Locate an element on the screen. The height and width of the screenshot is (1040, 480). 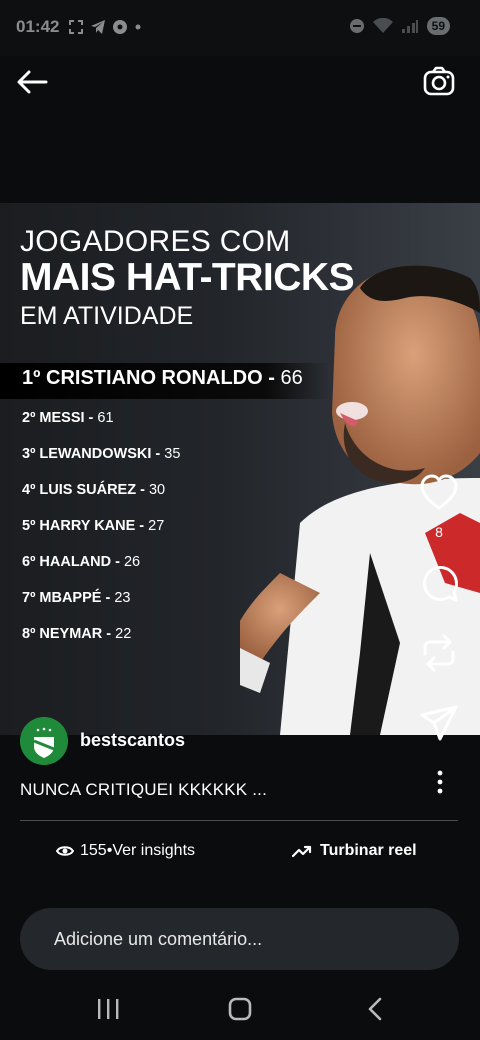
ranking-row: 4º LUIS SUÁREZ - 30 is located at coordinates (93, 490).